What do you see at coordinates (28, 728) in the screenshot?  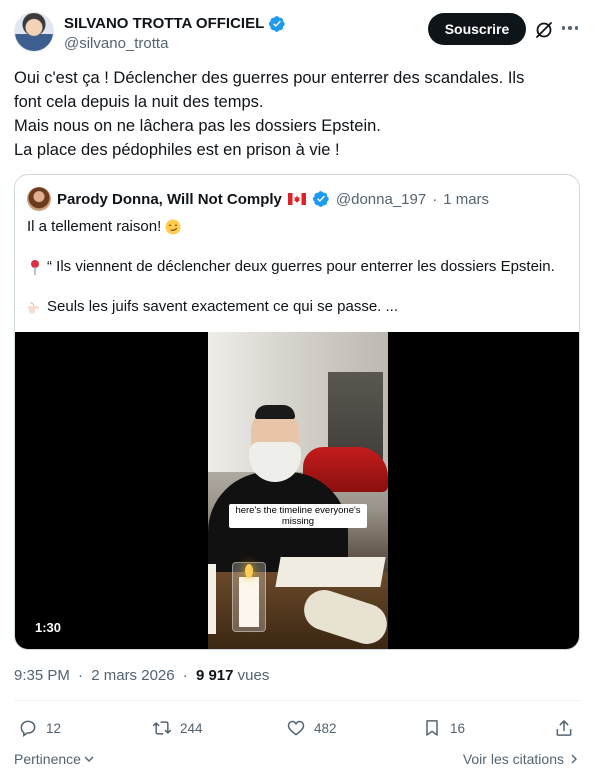 I see `reply-icon` at bounding box center [28, 728].